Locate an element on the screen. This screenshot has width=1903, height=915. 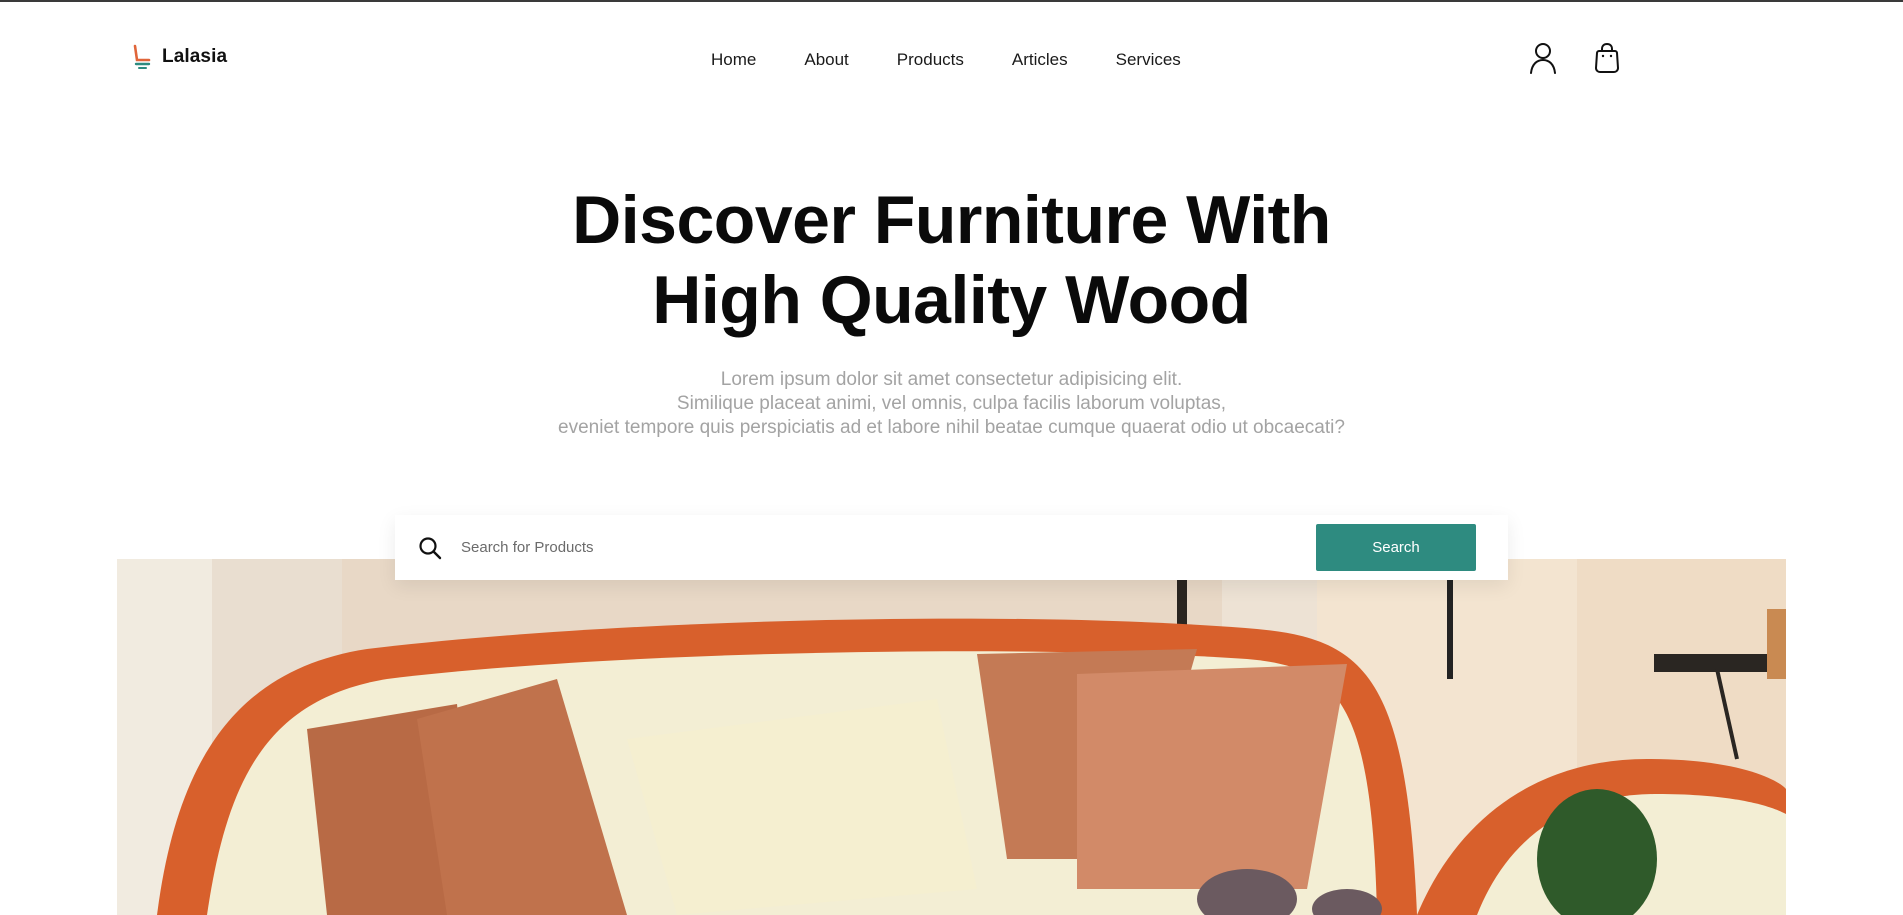
chair-logo-icon is located at coordinates (141, 57).